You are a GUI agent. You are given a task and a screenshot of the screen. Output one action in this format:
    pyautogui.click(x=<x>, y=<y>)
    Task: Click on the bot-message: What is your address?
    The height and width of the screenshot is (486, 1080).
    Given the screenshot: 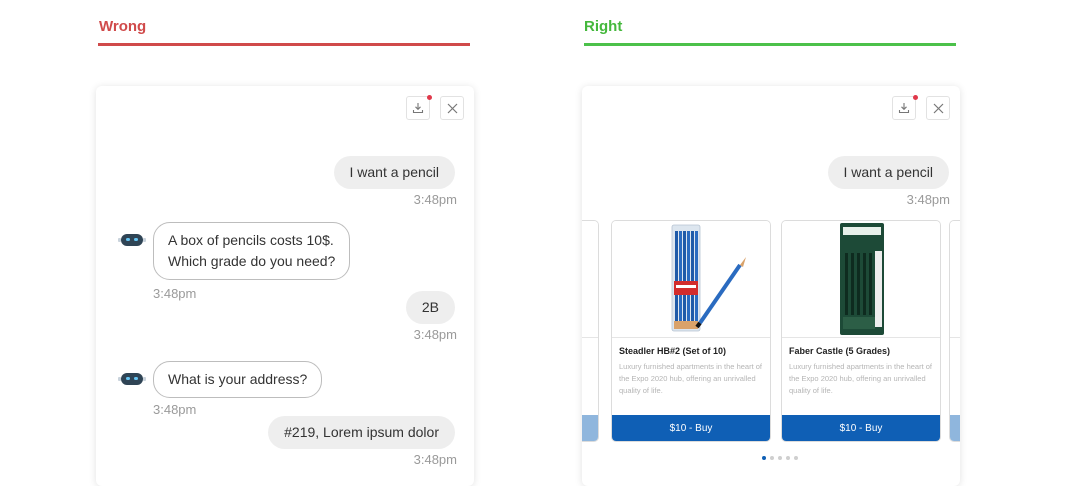 What is the action you would take?
    pyautogui.click(x=238, y=379)
    